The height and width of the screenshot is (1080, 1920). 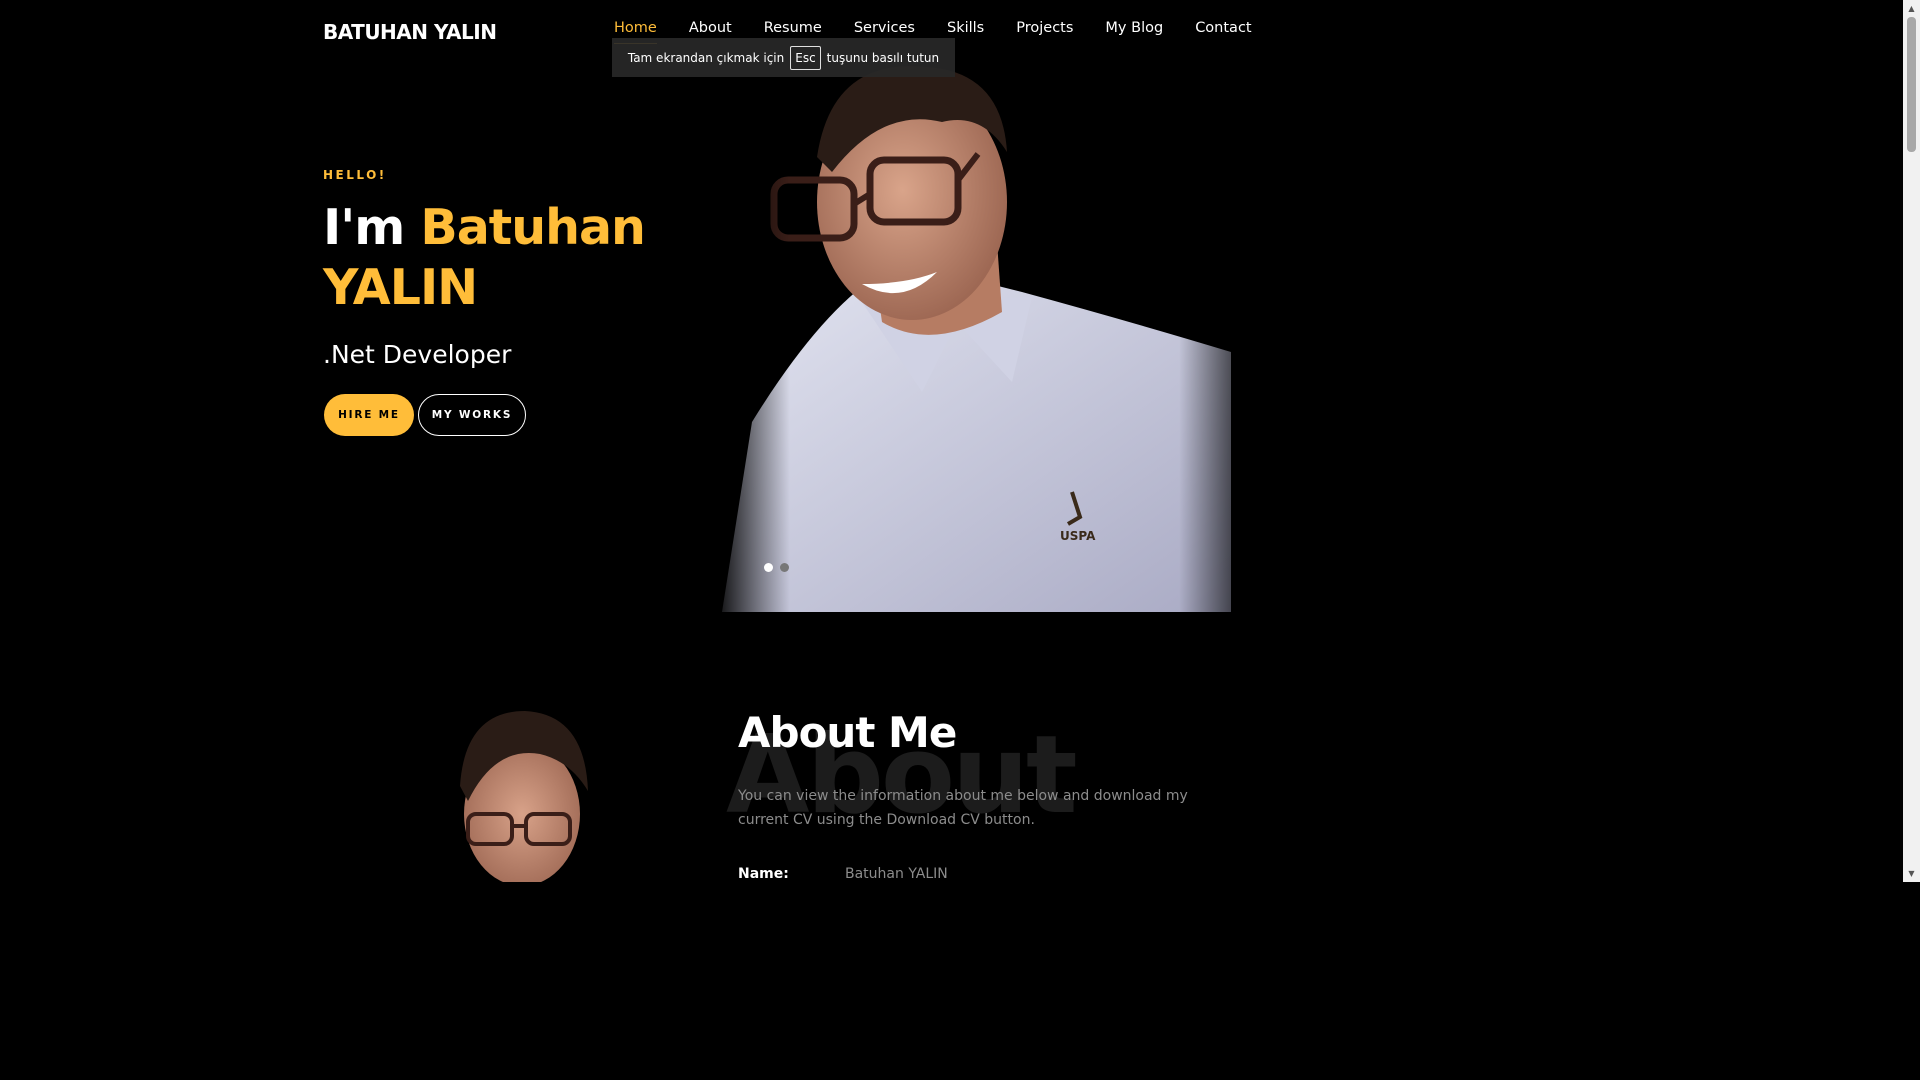 I want to click on page-scrollbar: ▲ ▼, so click(x=1911, y=441).